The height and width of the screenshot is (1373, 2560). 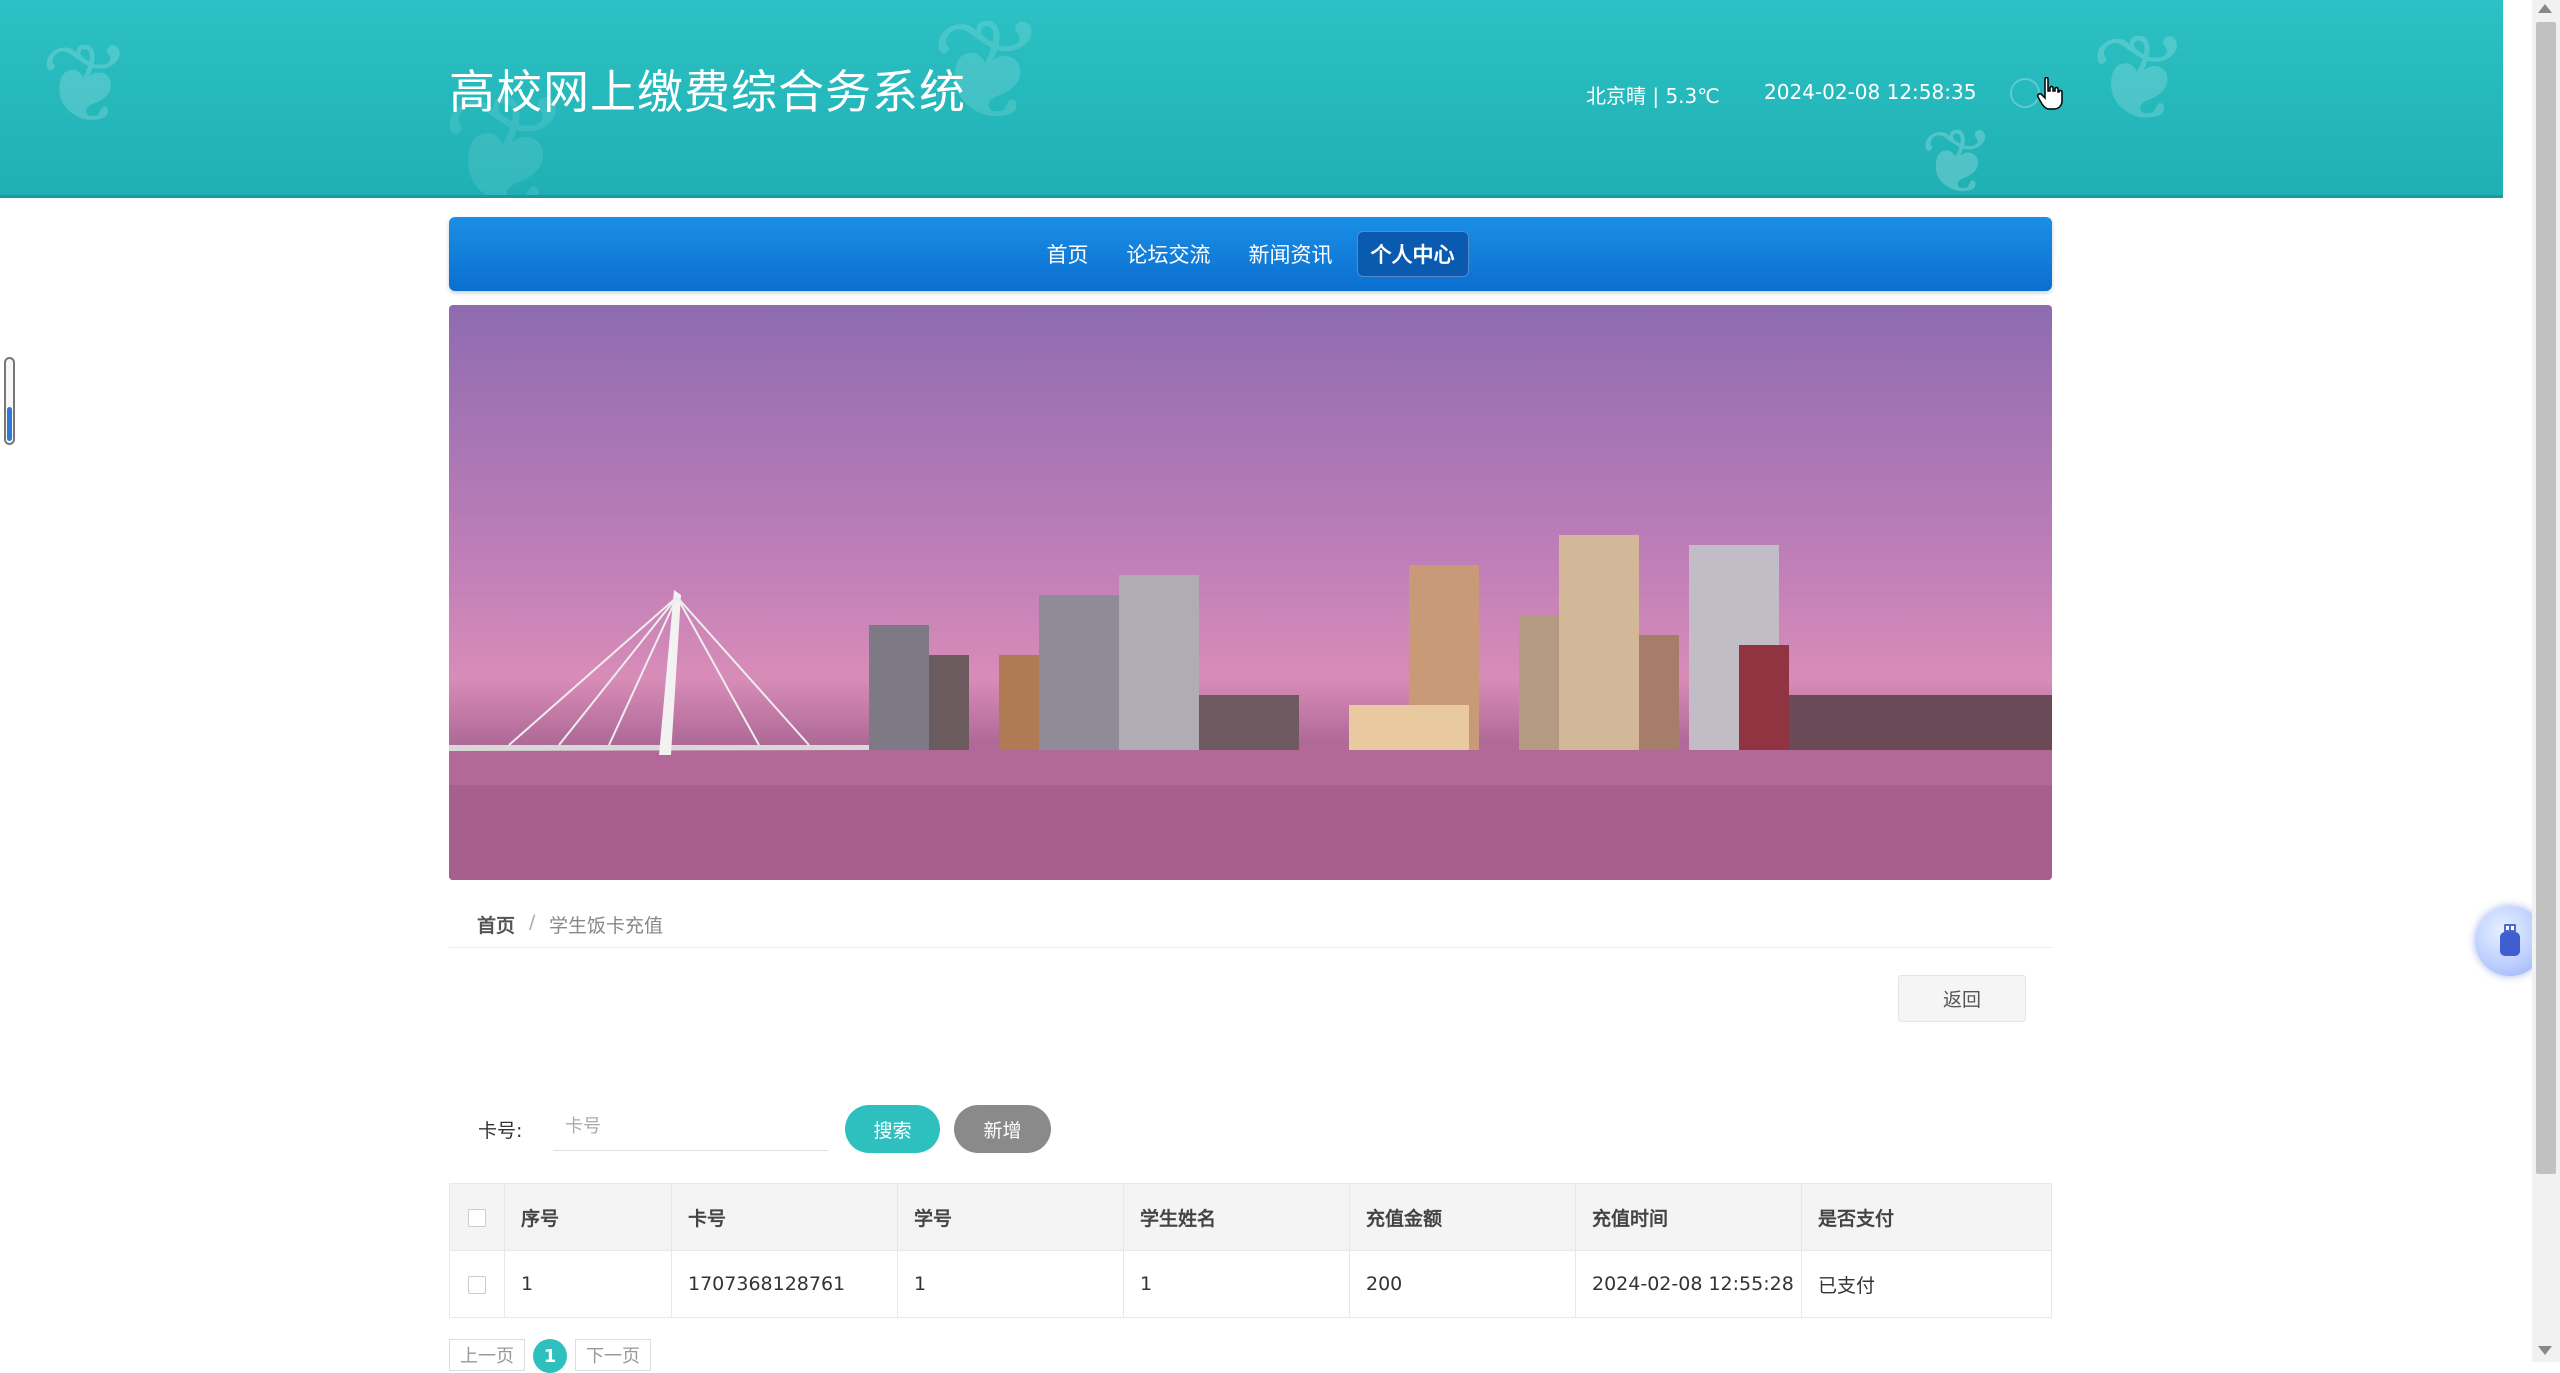 What do you see at coordinates (1002, 1129) in the screenshot?
I see `add-button: 新增` at bounding box center [1002, 1129].